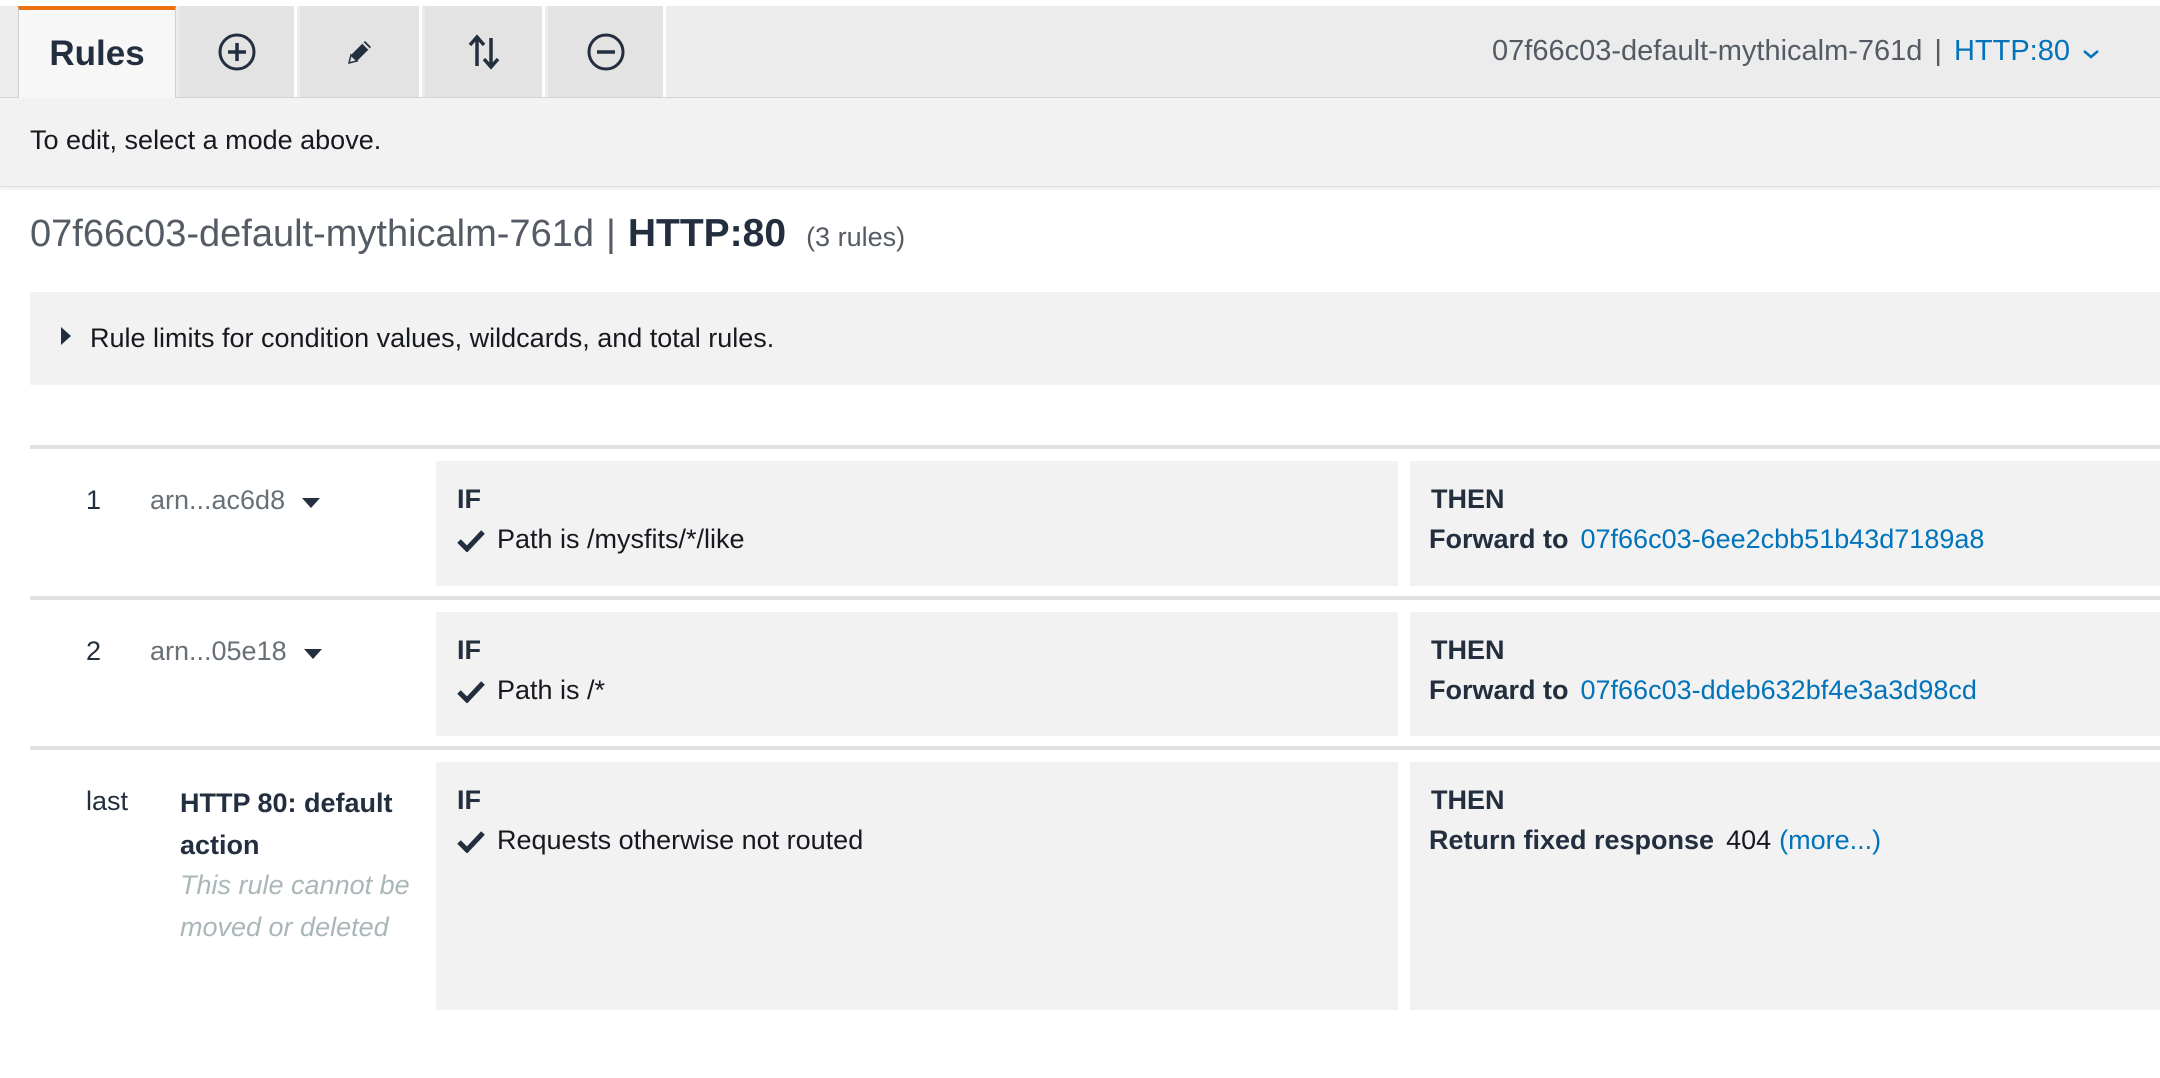 This screenshot has width=2160, height=1078. What do you see at coordinates (917, 886) in the screenshot?
I see `if-panel: IF Requests otherwise not routed` at bounding box center [917, 886].